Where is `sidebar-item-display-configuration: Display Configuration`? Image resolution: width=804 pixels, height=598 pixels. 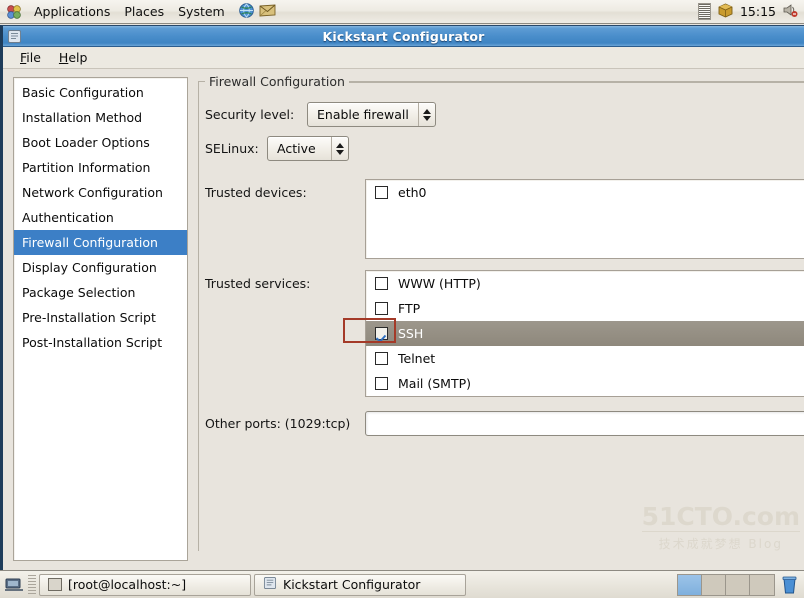 sidebar-item-display-configuration: Display Configuration is located at coordinates (100, 267).